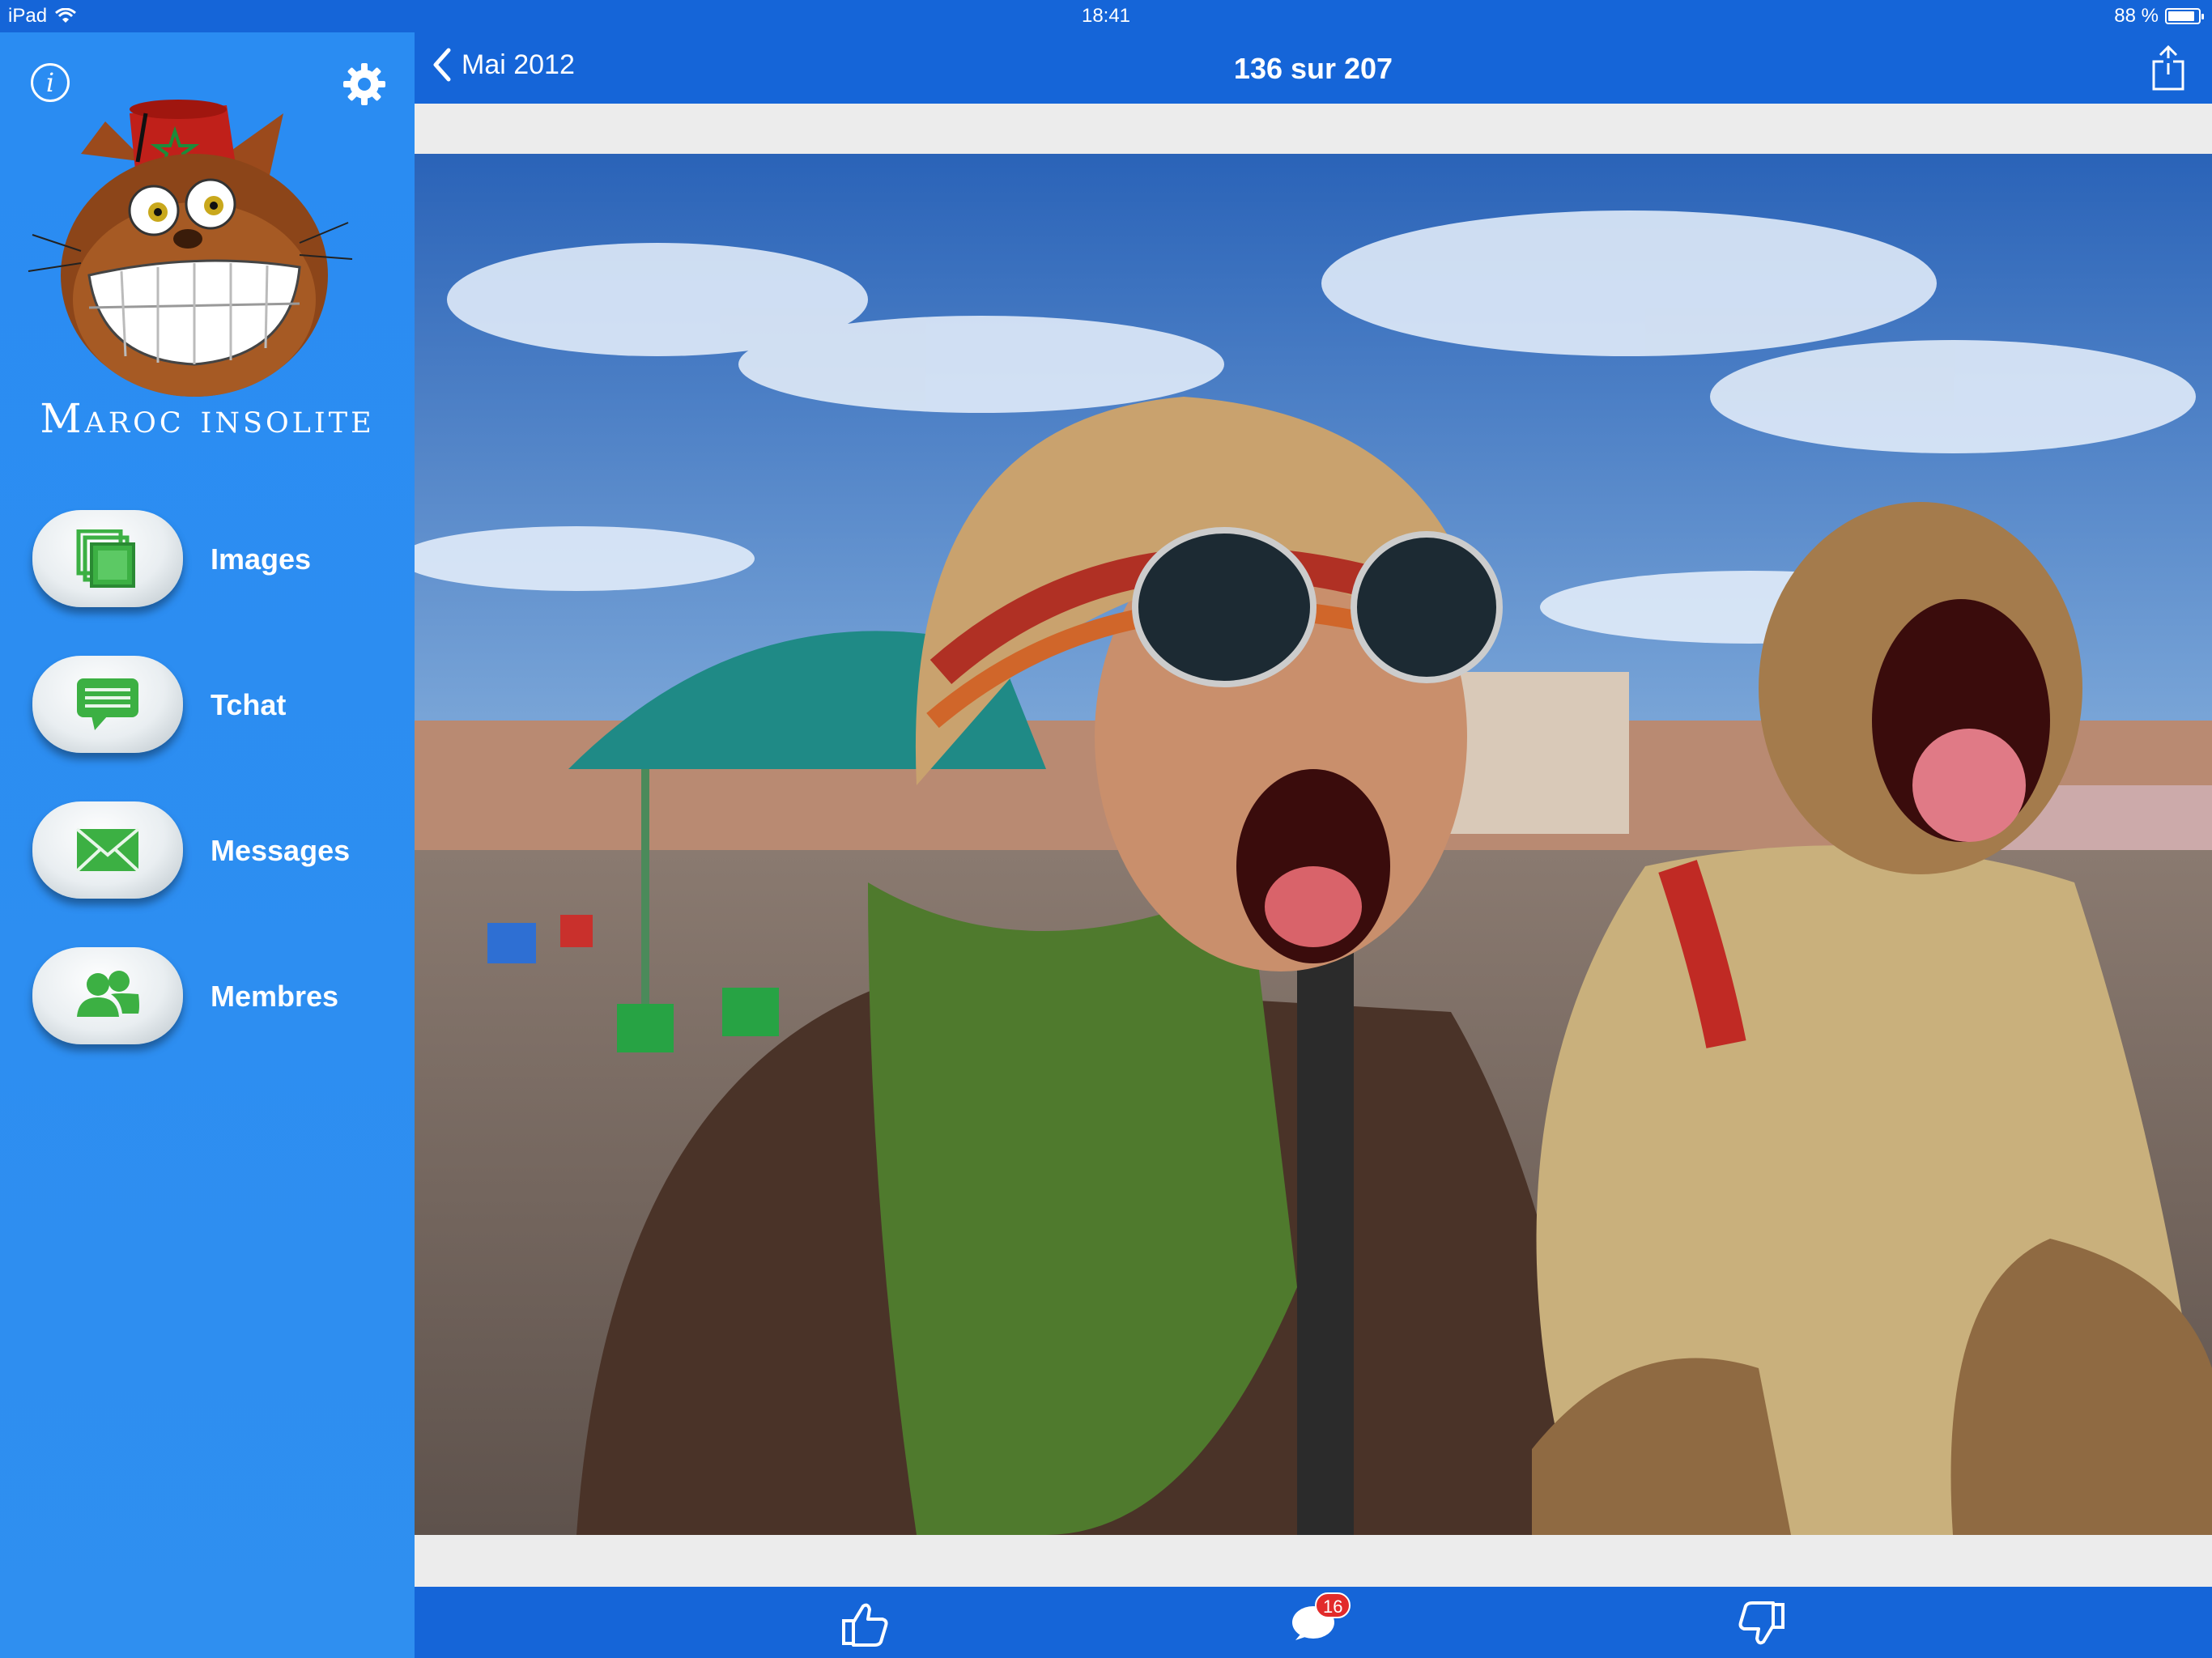 The height and width of the screenshot is (1658, 2212). What do you see at coordinates (208, 728) in the screenshot?
I see `sidebar-item-tchat: Tchat` at bounding box center [208, 728].